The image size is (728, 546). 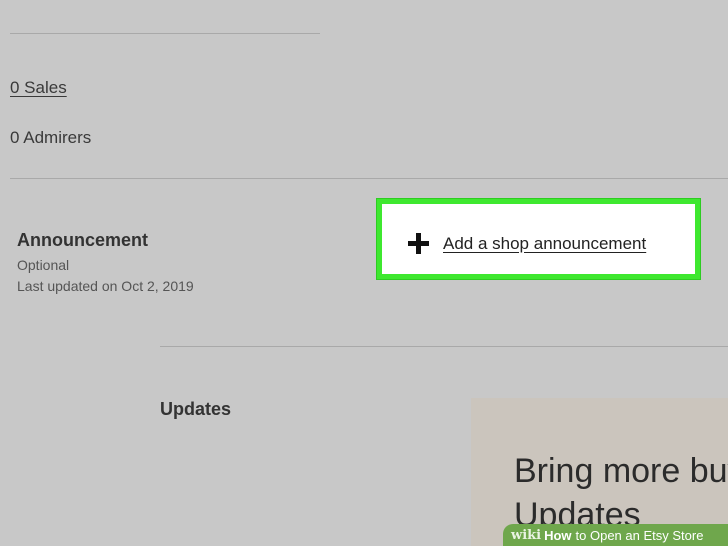 I want to click on stats-divider, so click(x=369, y=178).